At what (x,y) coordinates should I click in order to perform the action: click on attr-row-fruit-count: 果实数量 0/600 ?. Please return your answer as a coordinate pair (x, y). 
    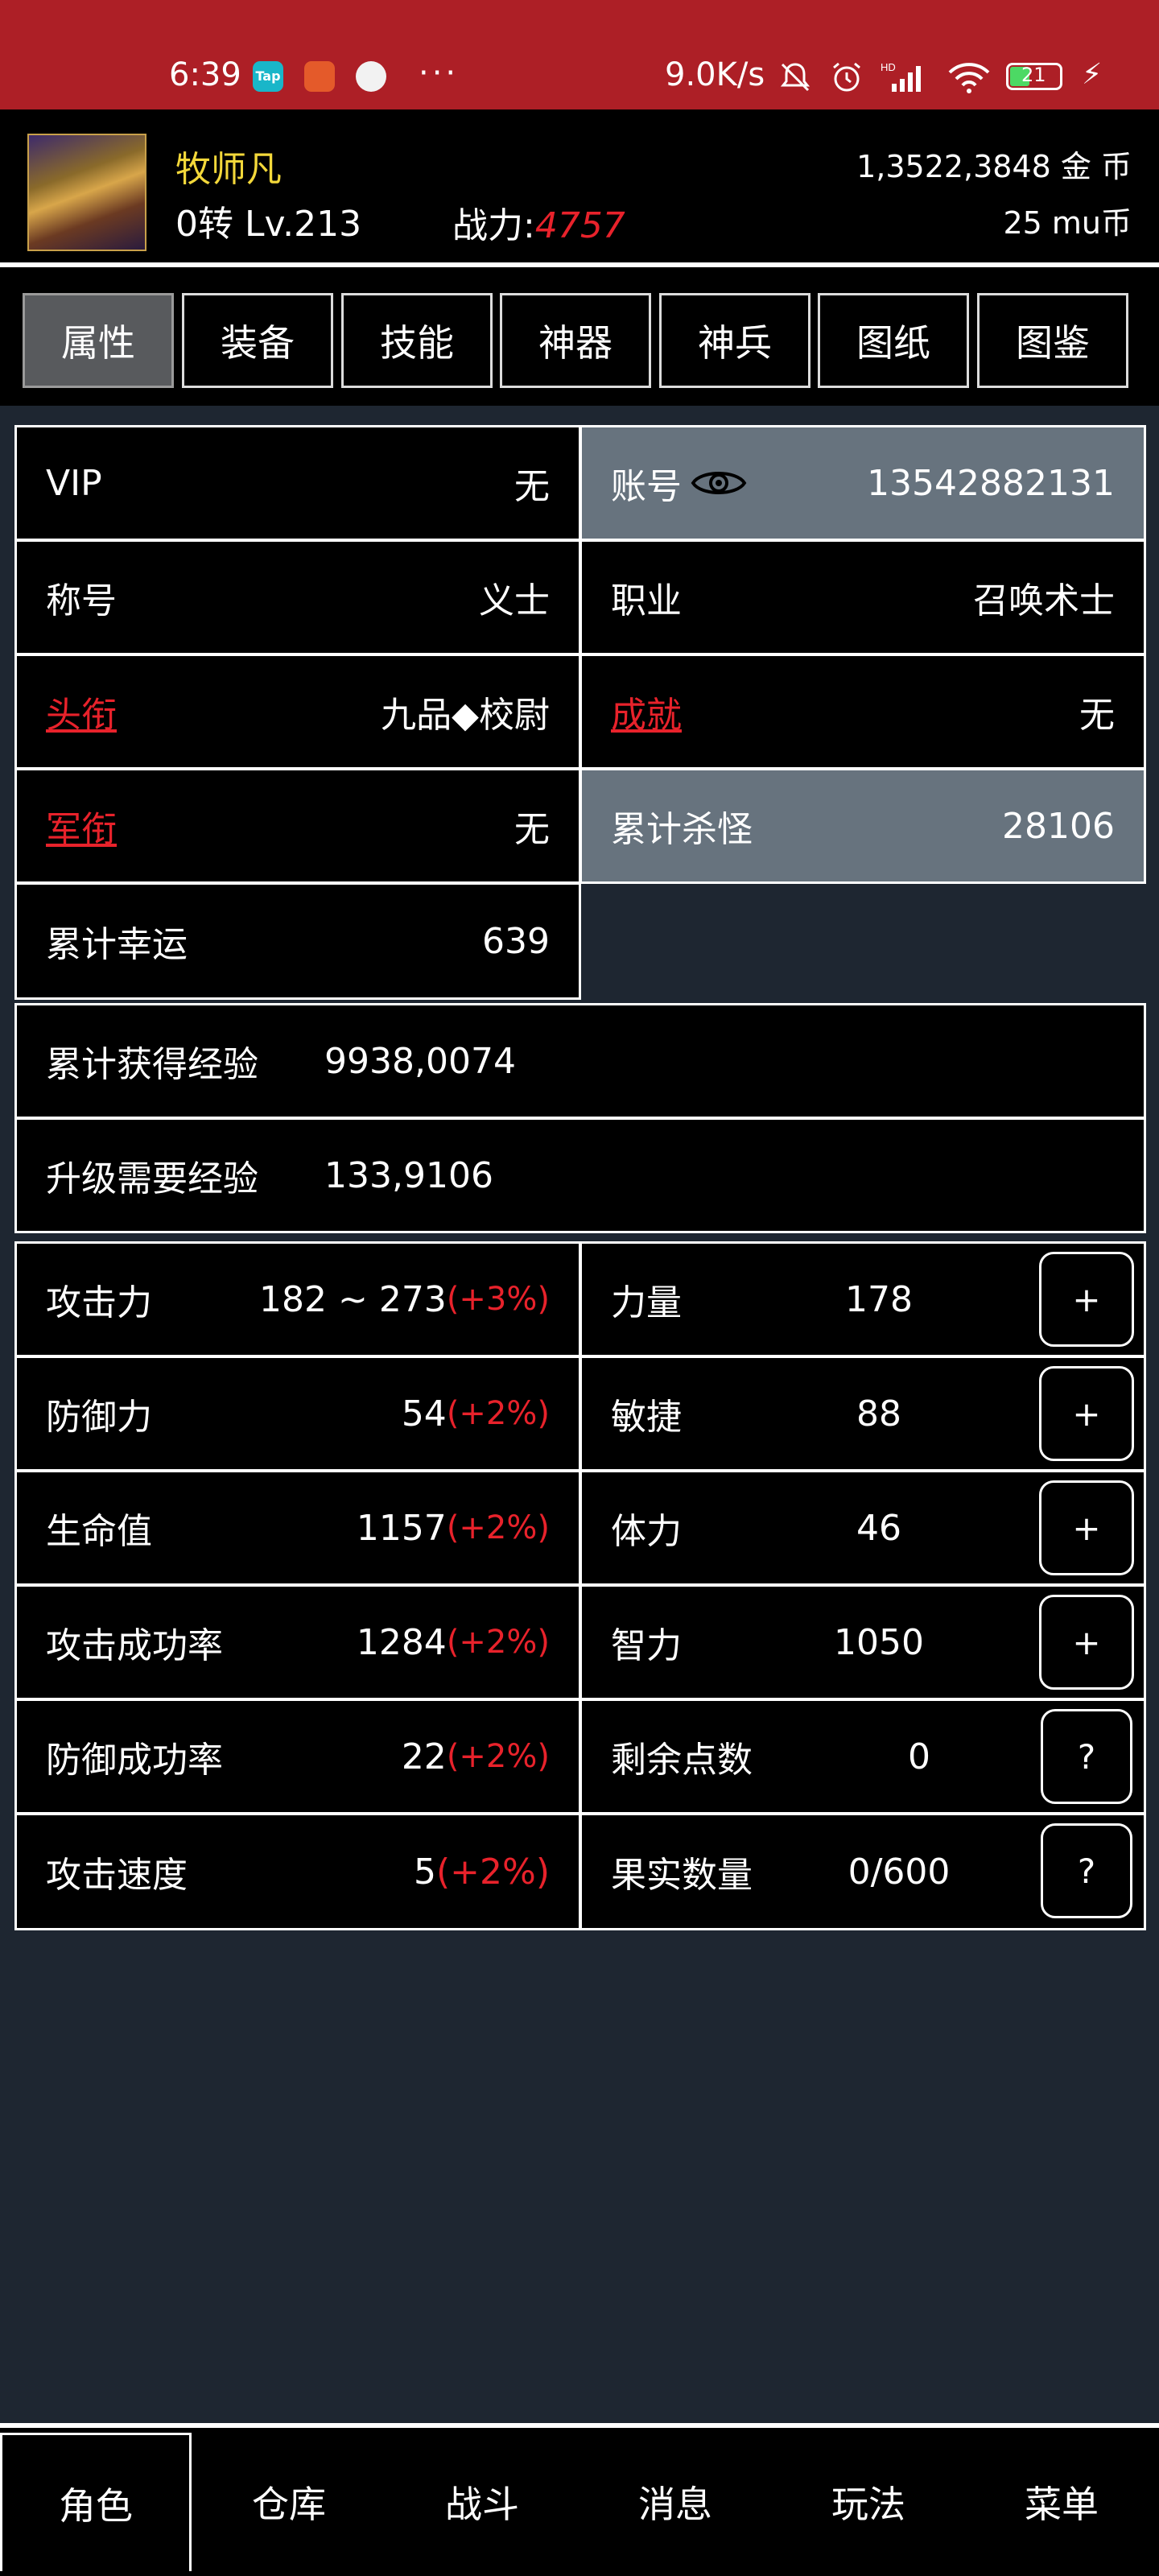
    Looking at the image, I should click on (863, 1871).